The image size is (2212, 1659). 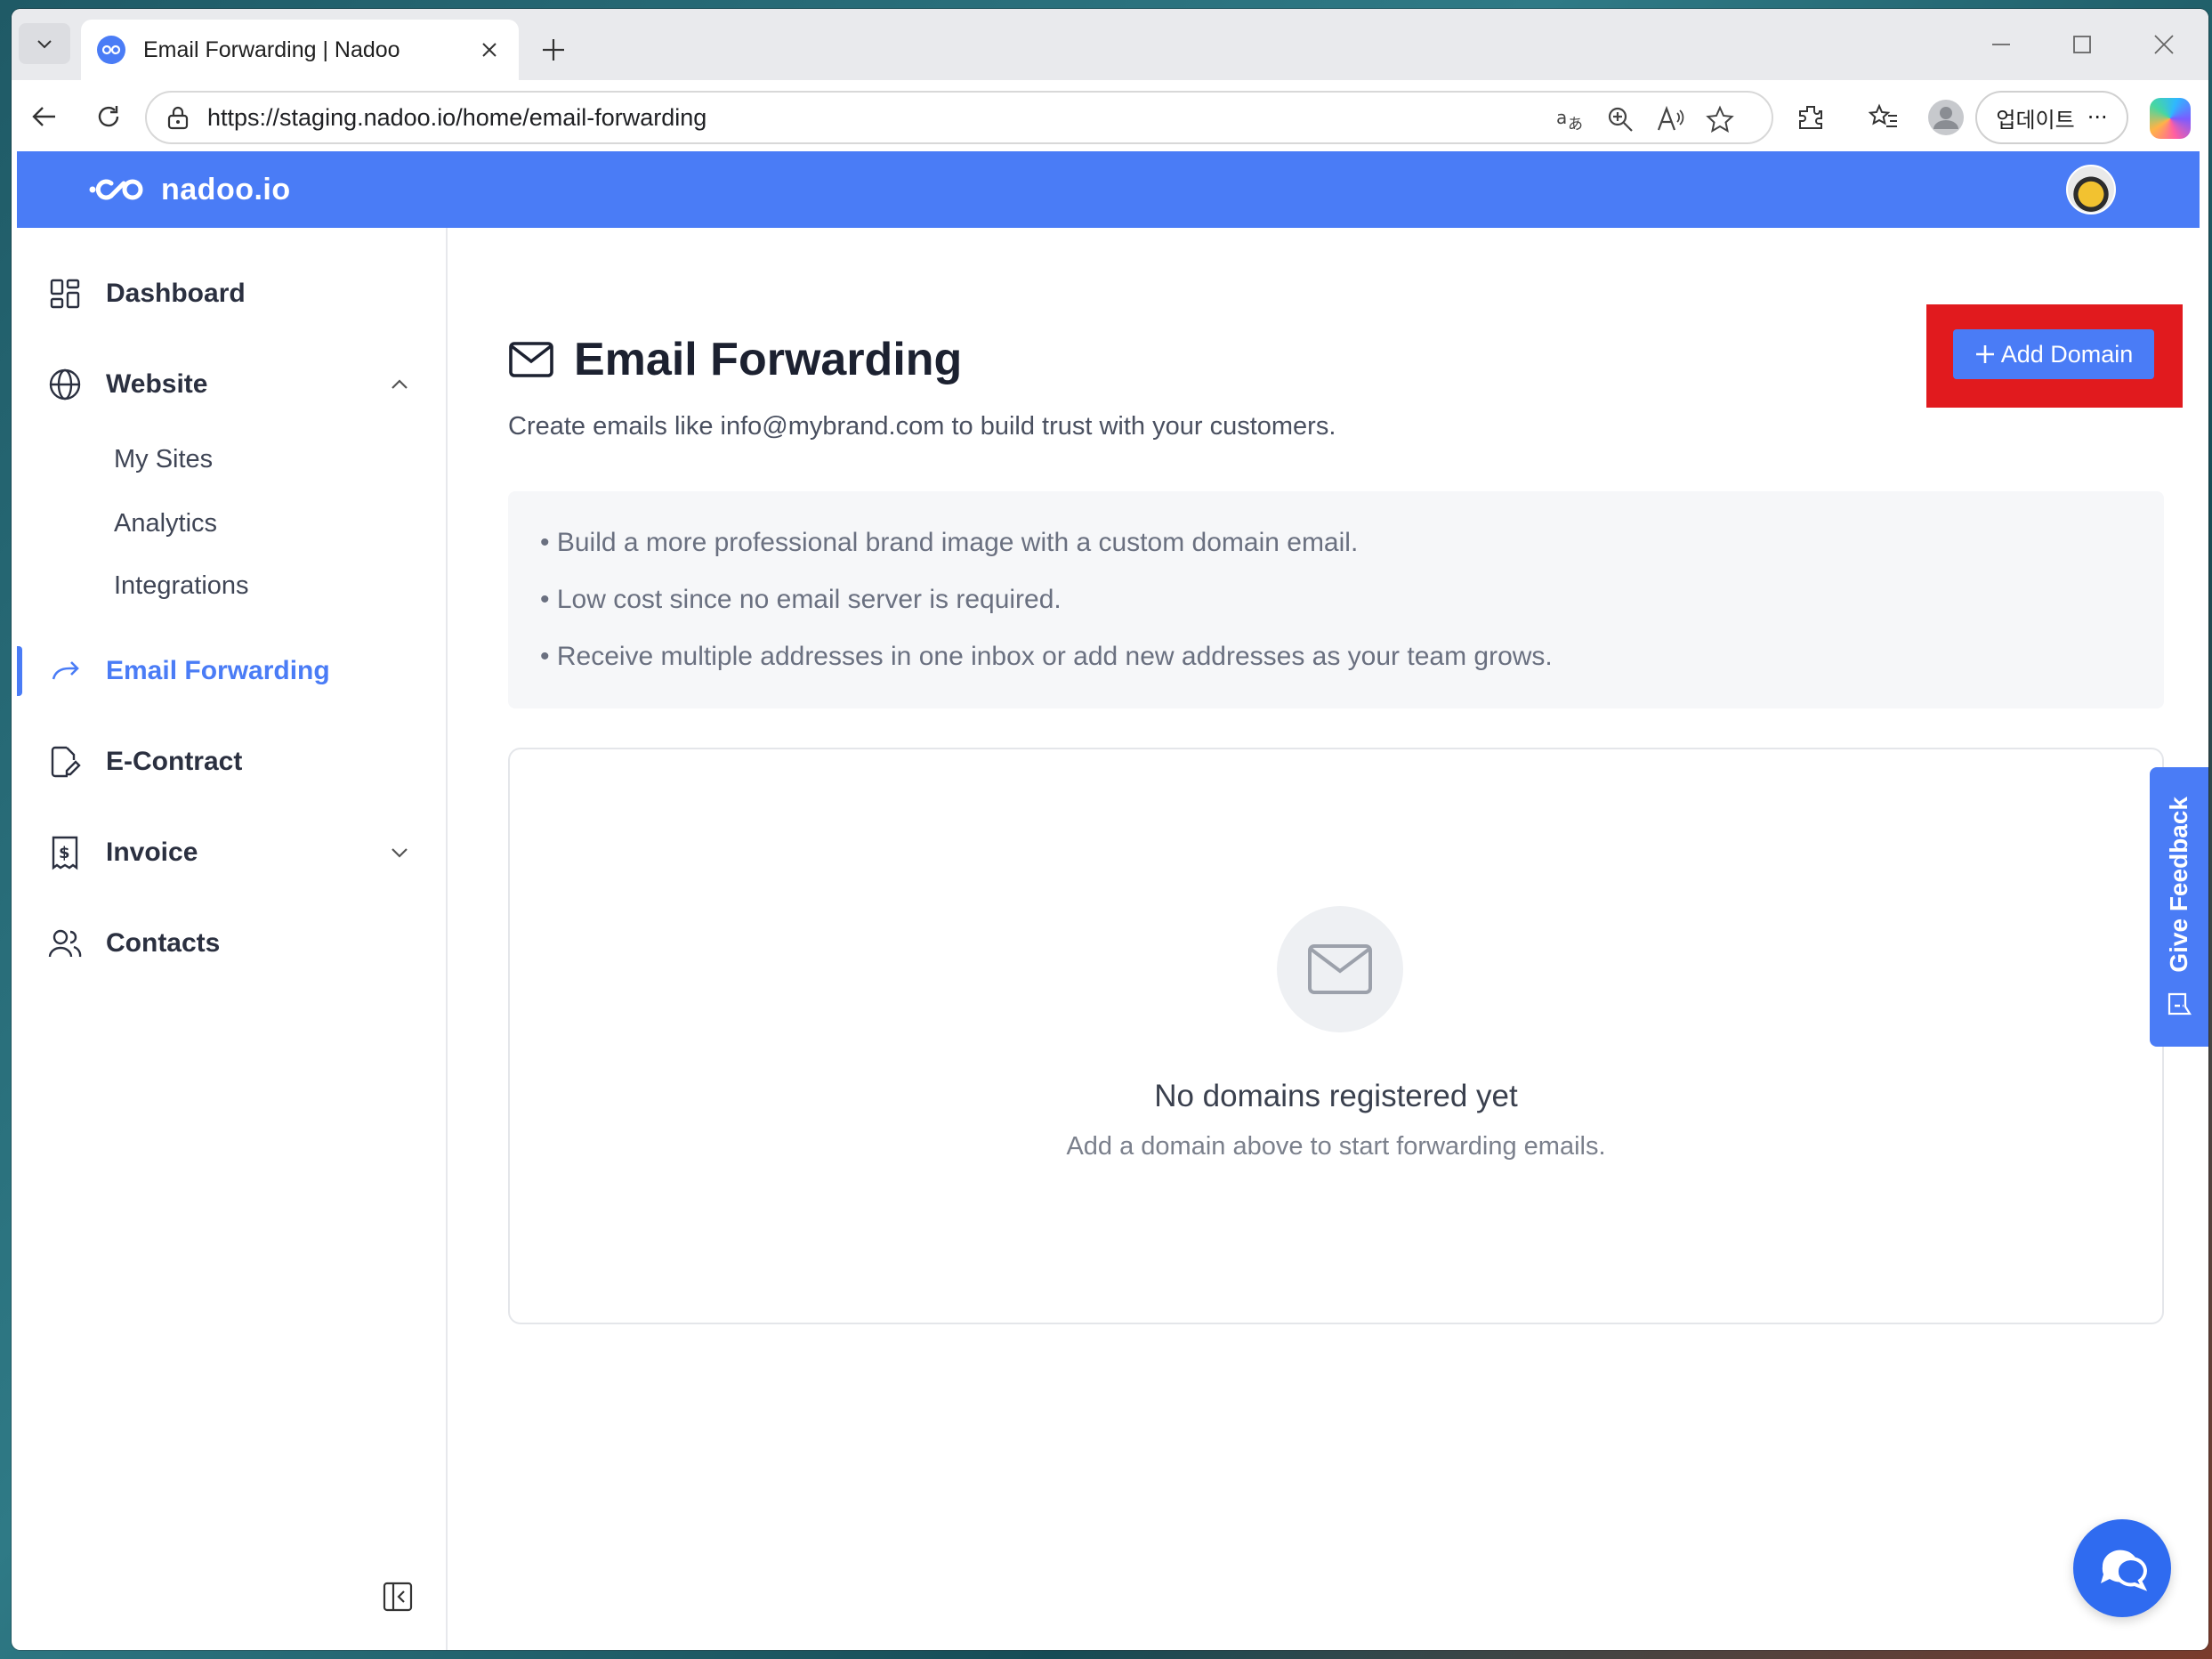 I want to click on tab-title: Email Forwarding | Nadoo, so click(x=271, y=49).